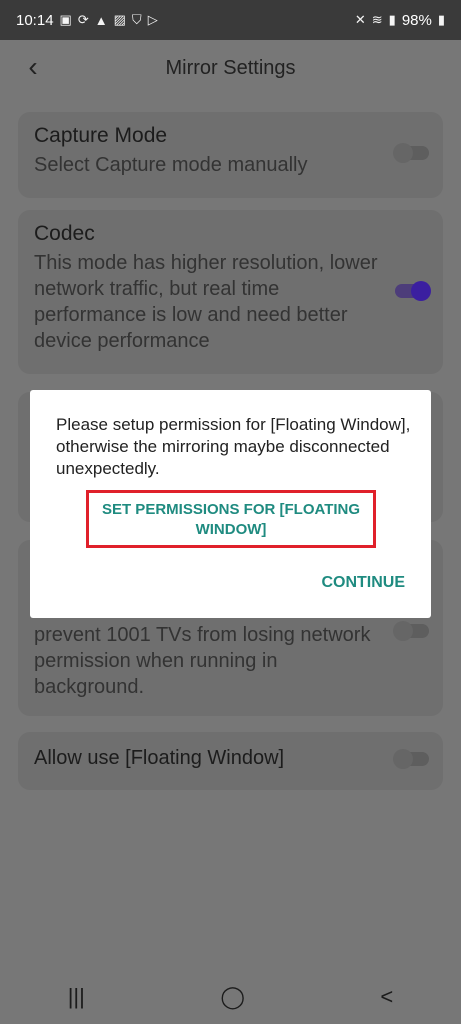 This screenshot has height=1024, width=461. Describe the element at coordinates (35, 20) in the screenshot. I see `status-time: 10:14` at that location.